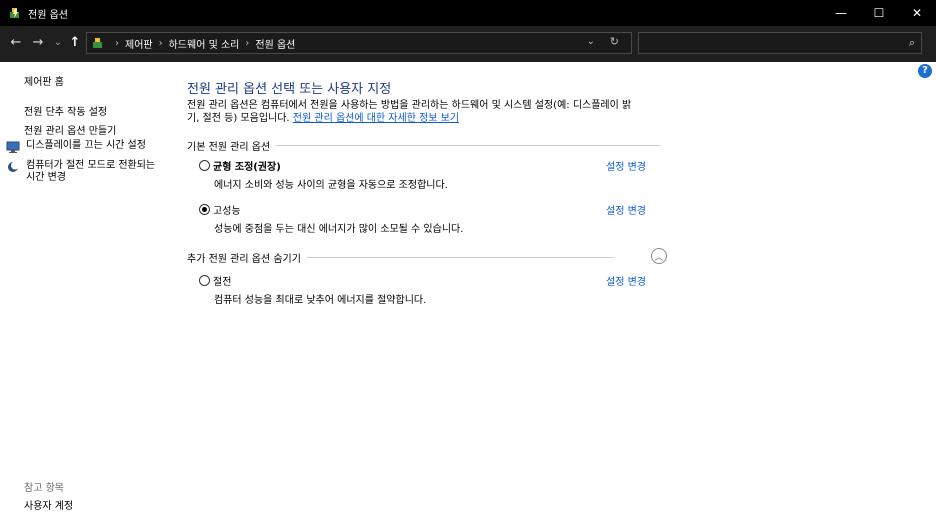 The width and height of the screenshot is (936, 525). I want to click on plan-high-performance-change-settings-link: 설정 변경, so click(626, 209).